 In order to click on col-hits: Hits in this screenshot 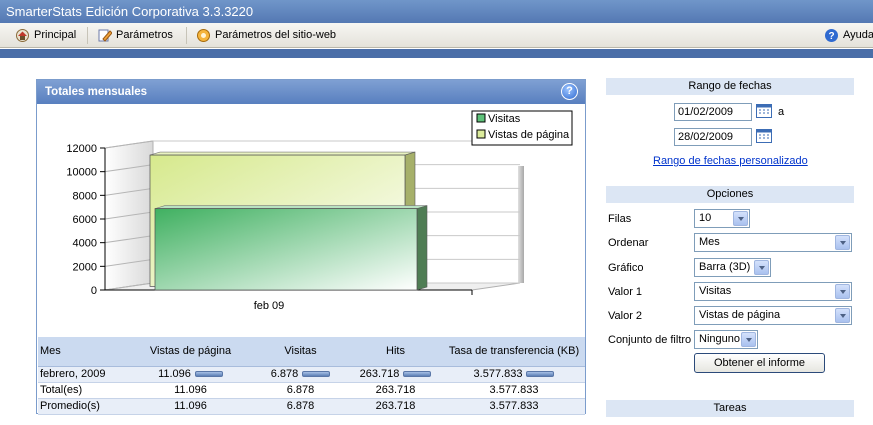, I will do `click(395, 352)`.